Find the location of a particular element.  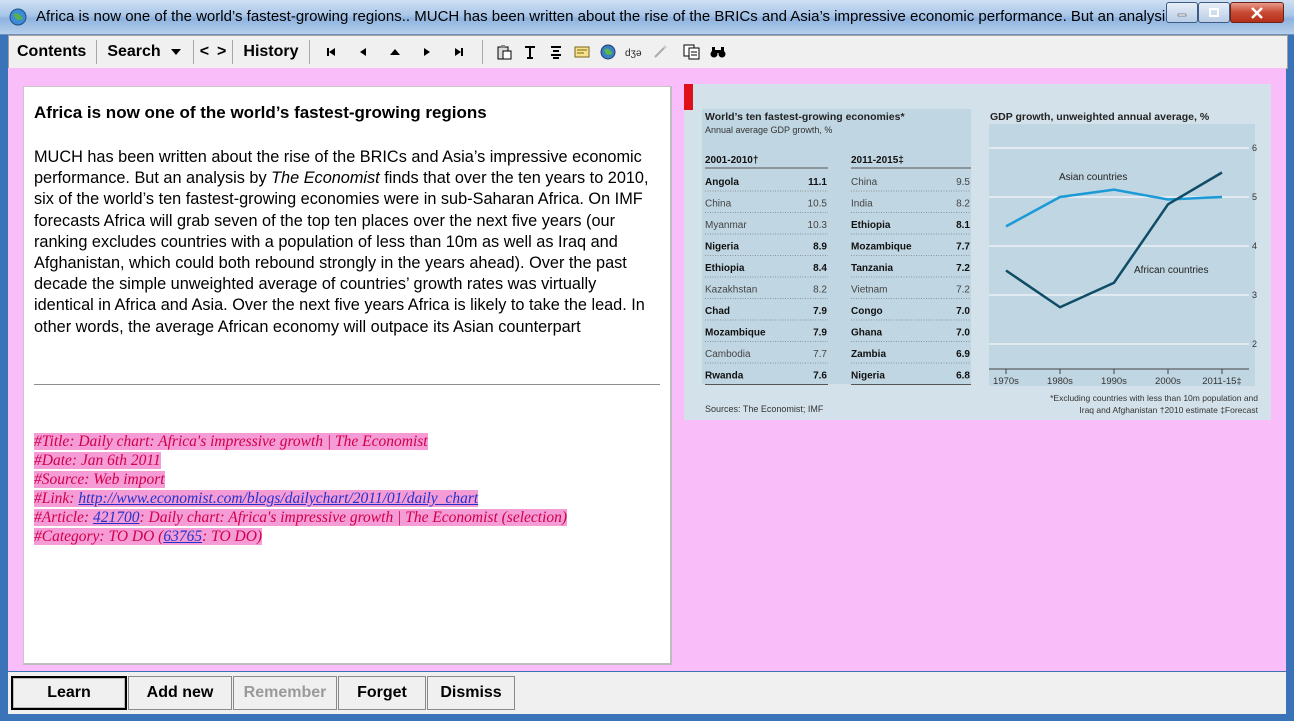

table-cell-country: Ethiopia is located at coordinates (871, 225).